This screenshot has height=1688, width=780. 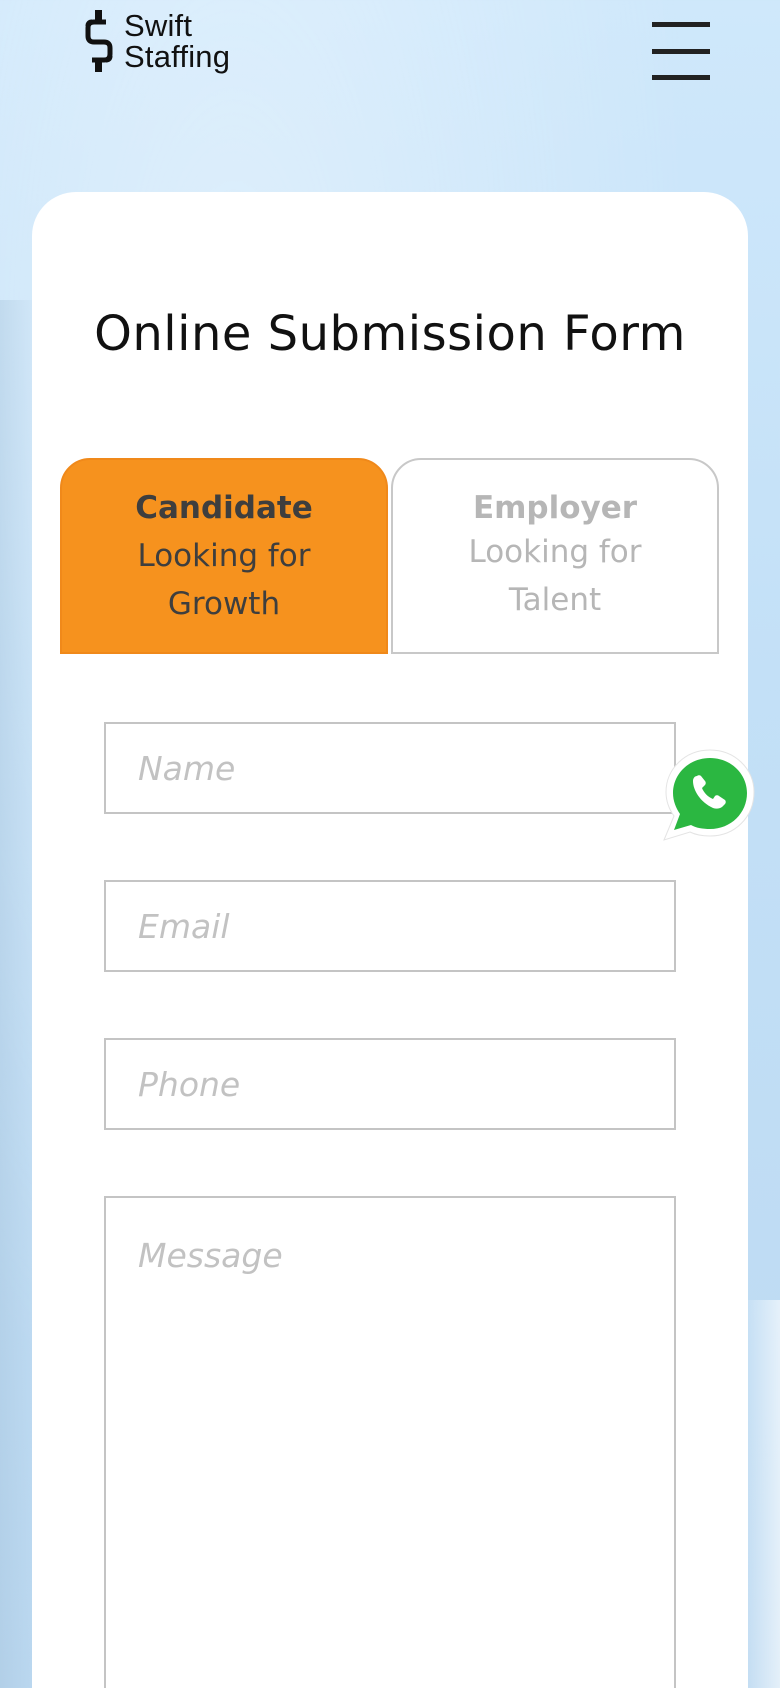 What do you see at coordinates (555, 576) in the screenshot?
I see `tab-employer-subtitle: Looking for Talent` at bounding box center [555, 576].